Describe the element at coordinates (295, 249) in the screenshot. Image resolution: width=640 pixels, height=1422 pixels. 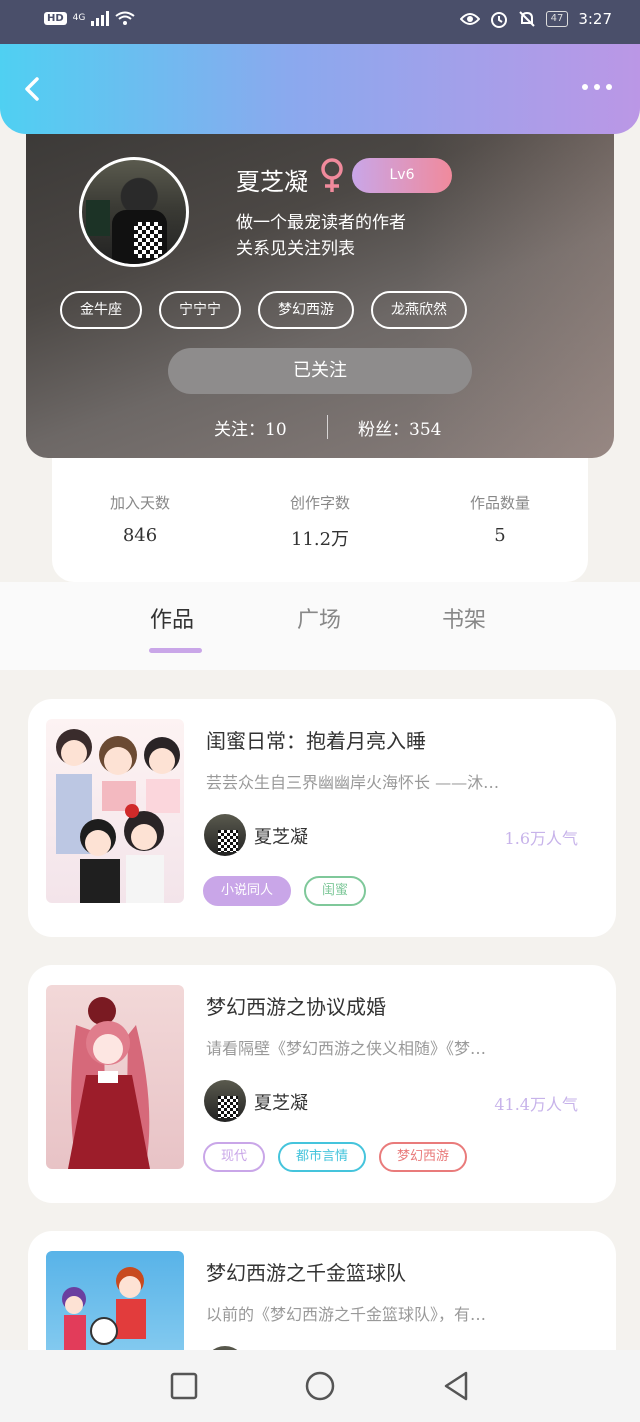
I see `bio-line-2: 关系见关注列表` at that location.